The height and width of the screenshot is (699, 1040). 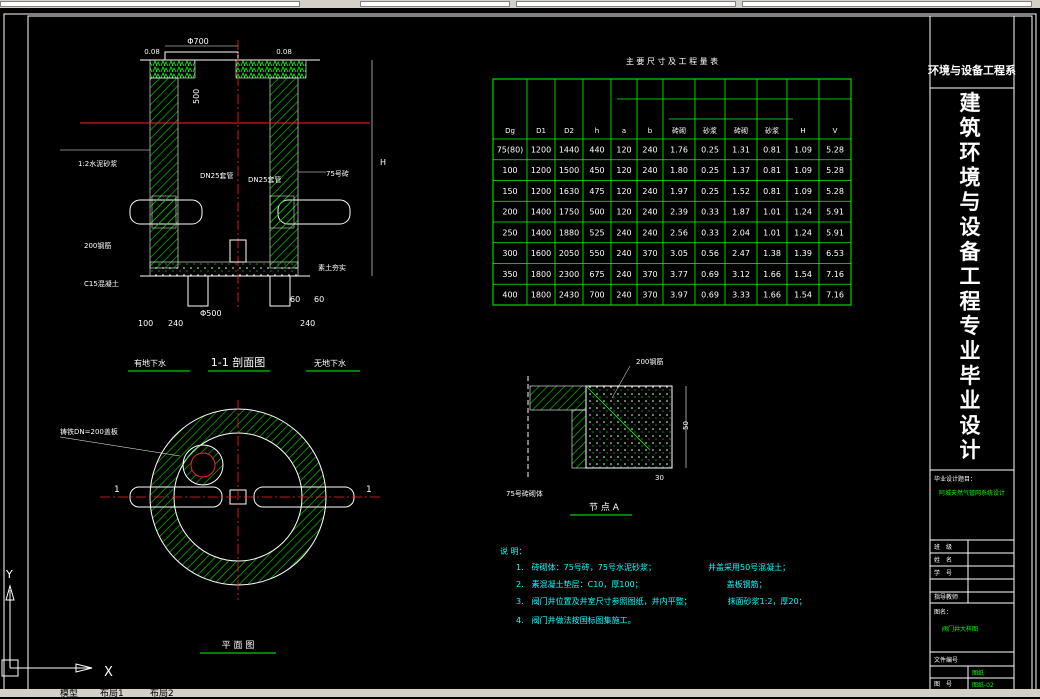 What do you see at coordinates (509, 170) in the screenshot?
I see `table-cell: 100` at bounding box center [509, 170].